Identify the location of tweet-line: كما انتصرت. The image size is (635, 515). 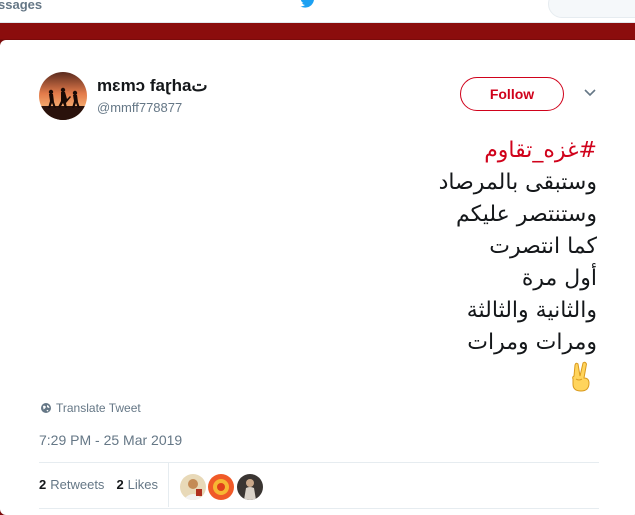
(543, 246).